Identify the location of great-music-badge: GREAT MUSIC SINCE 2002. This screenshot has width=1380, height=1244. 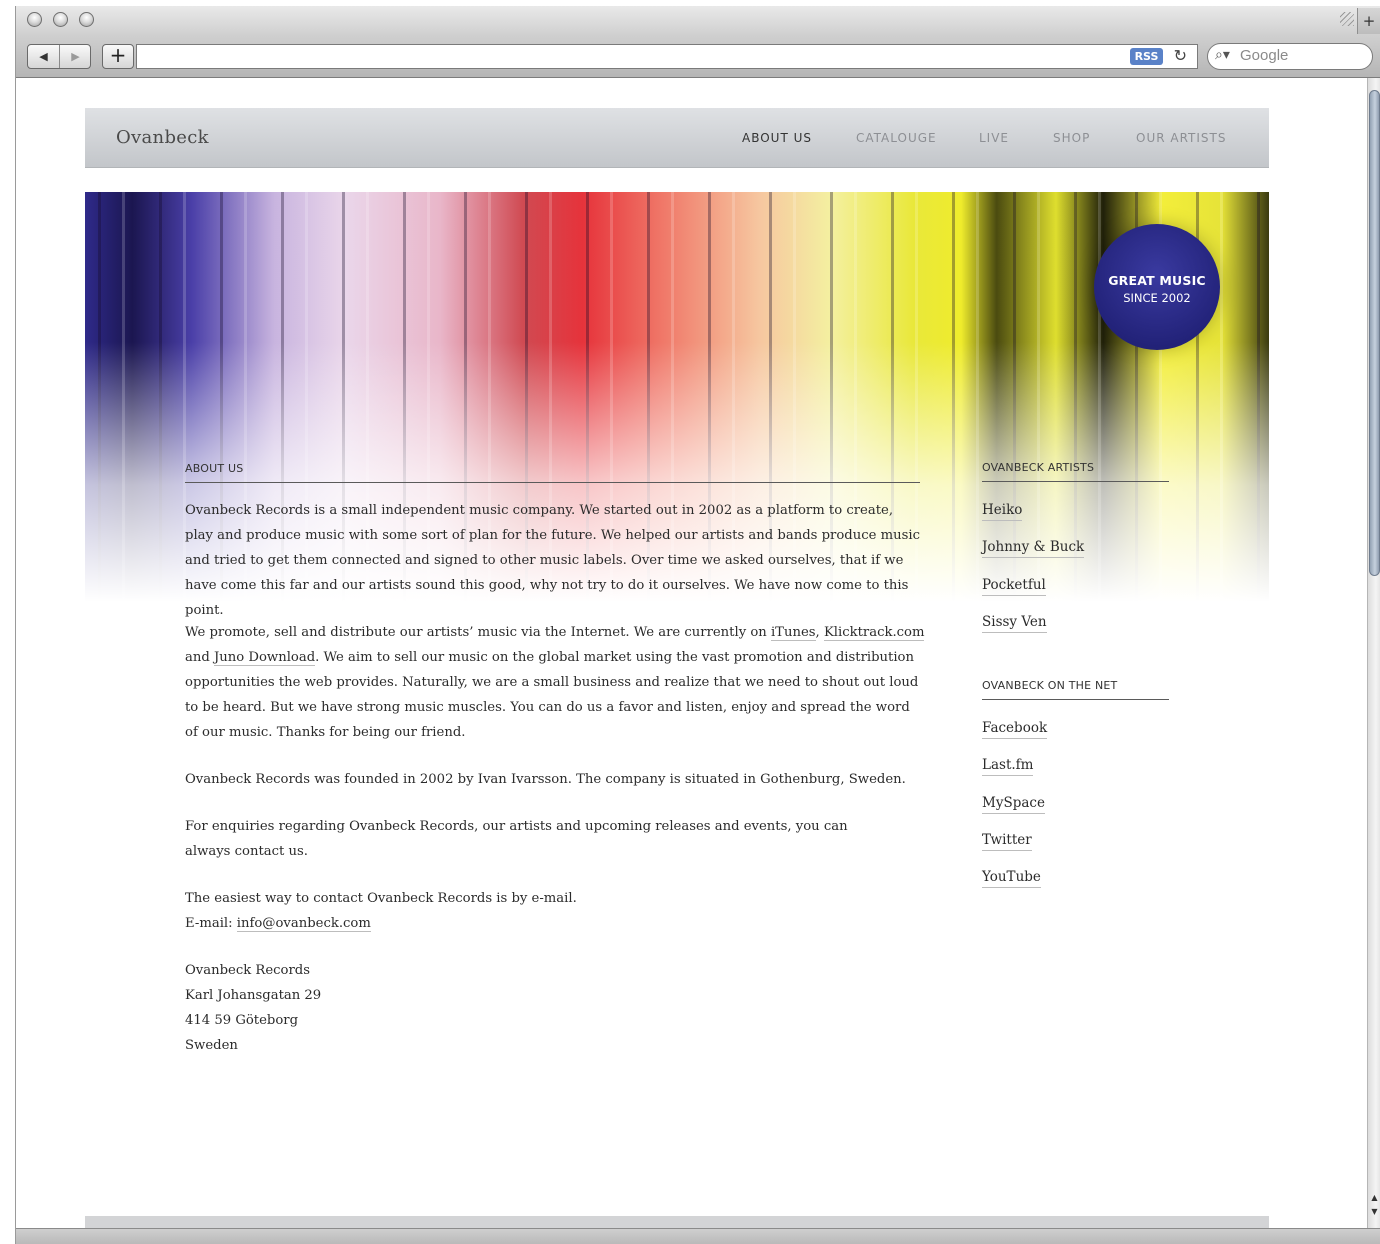
(1157, 287).